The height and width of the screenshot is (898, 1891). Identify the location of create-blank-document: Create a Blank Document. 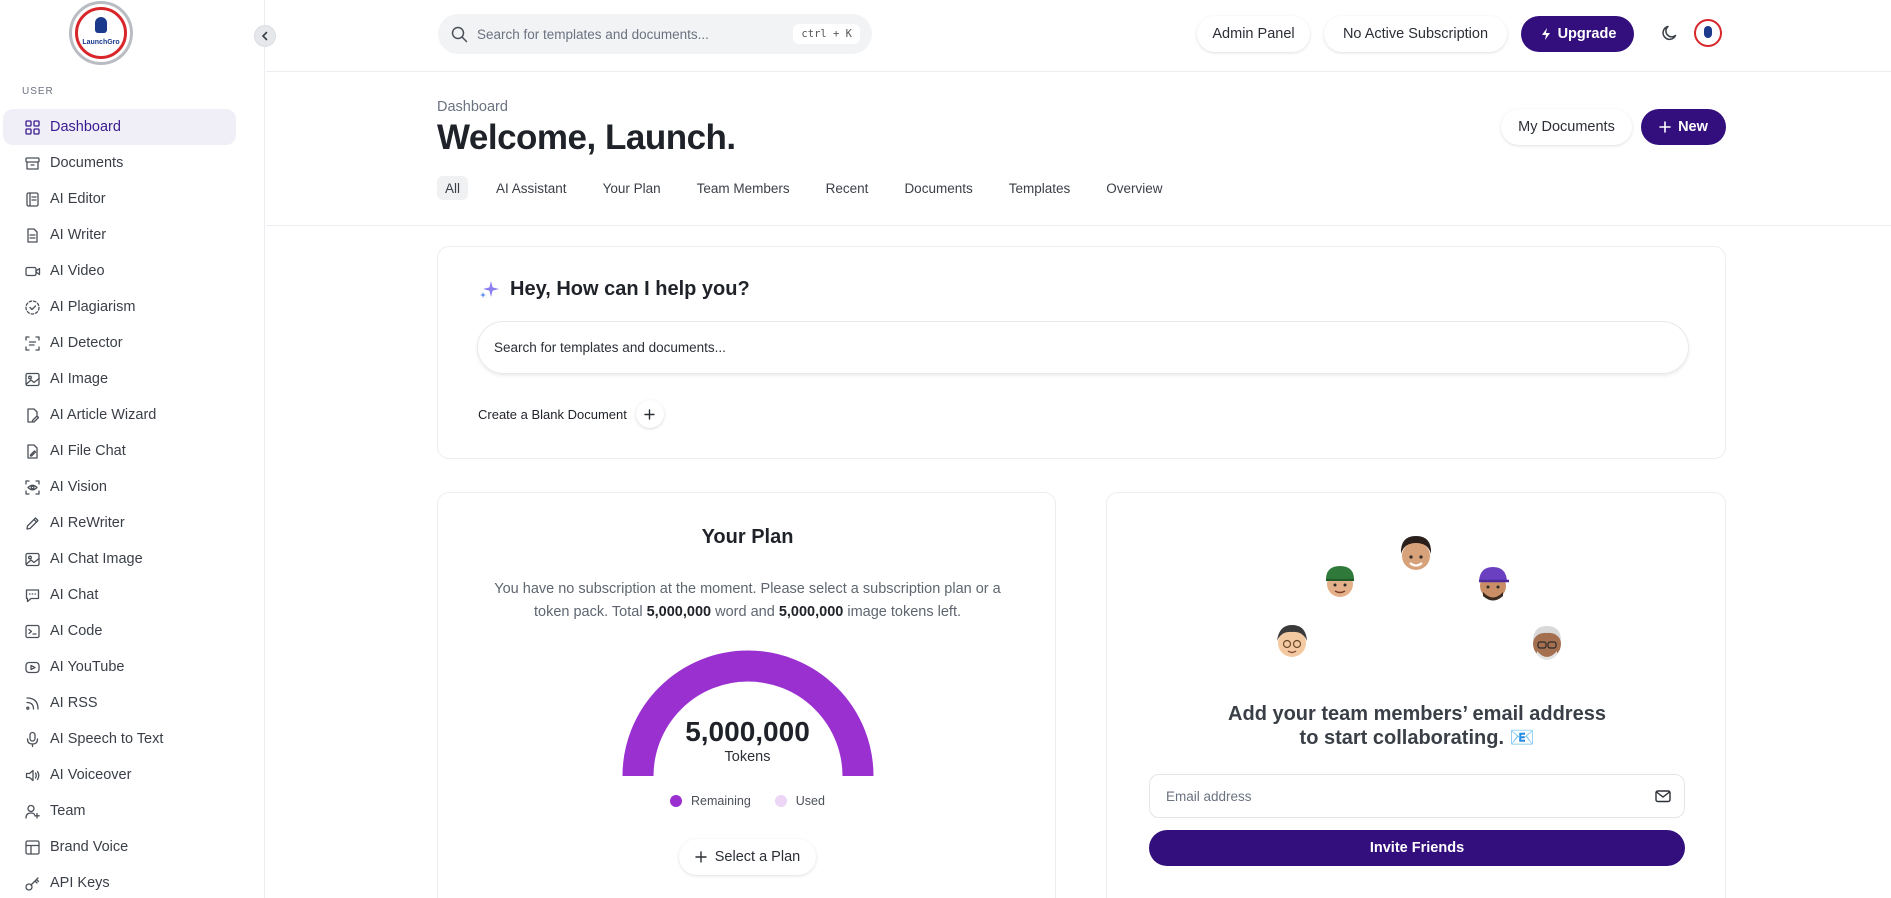
(571, 414).